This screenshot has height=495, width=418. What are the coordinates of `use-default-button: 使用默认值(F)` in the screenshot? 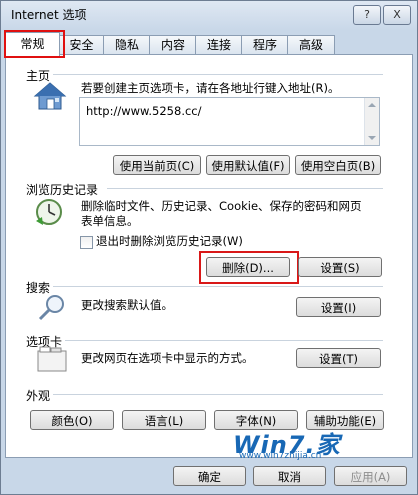 It's located at (248, 165).